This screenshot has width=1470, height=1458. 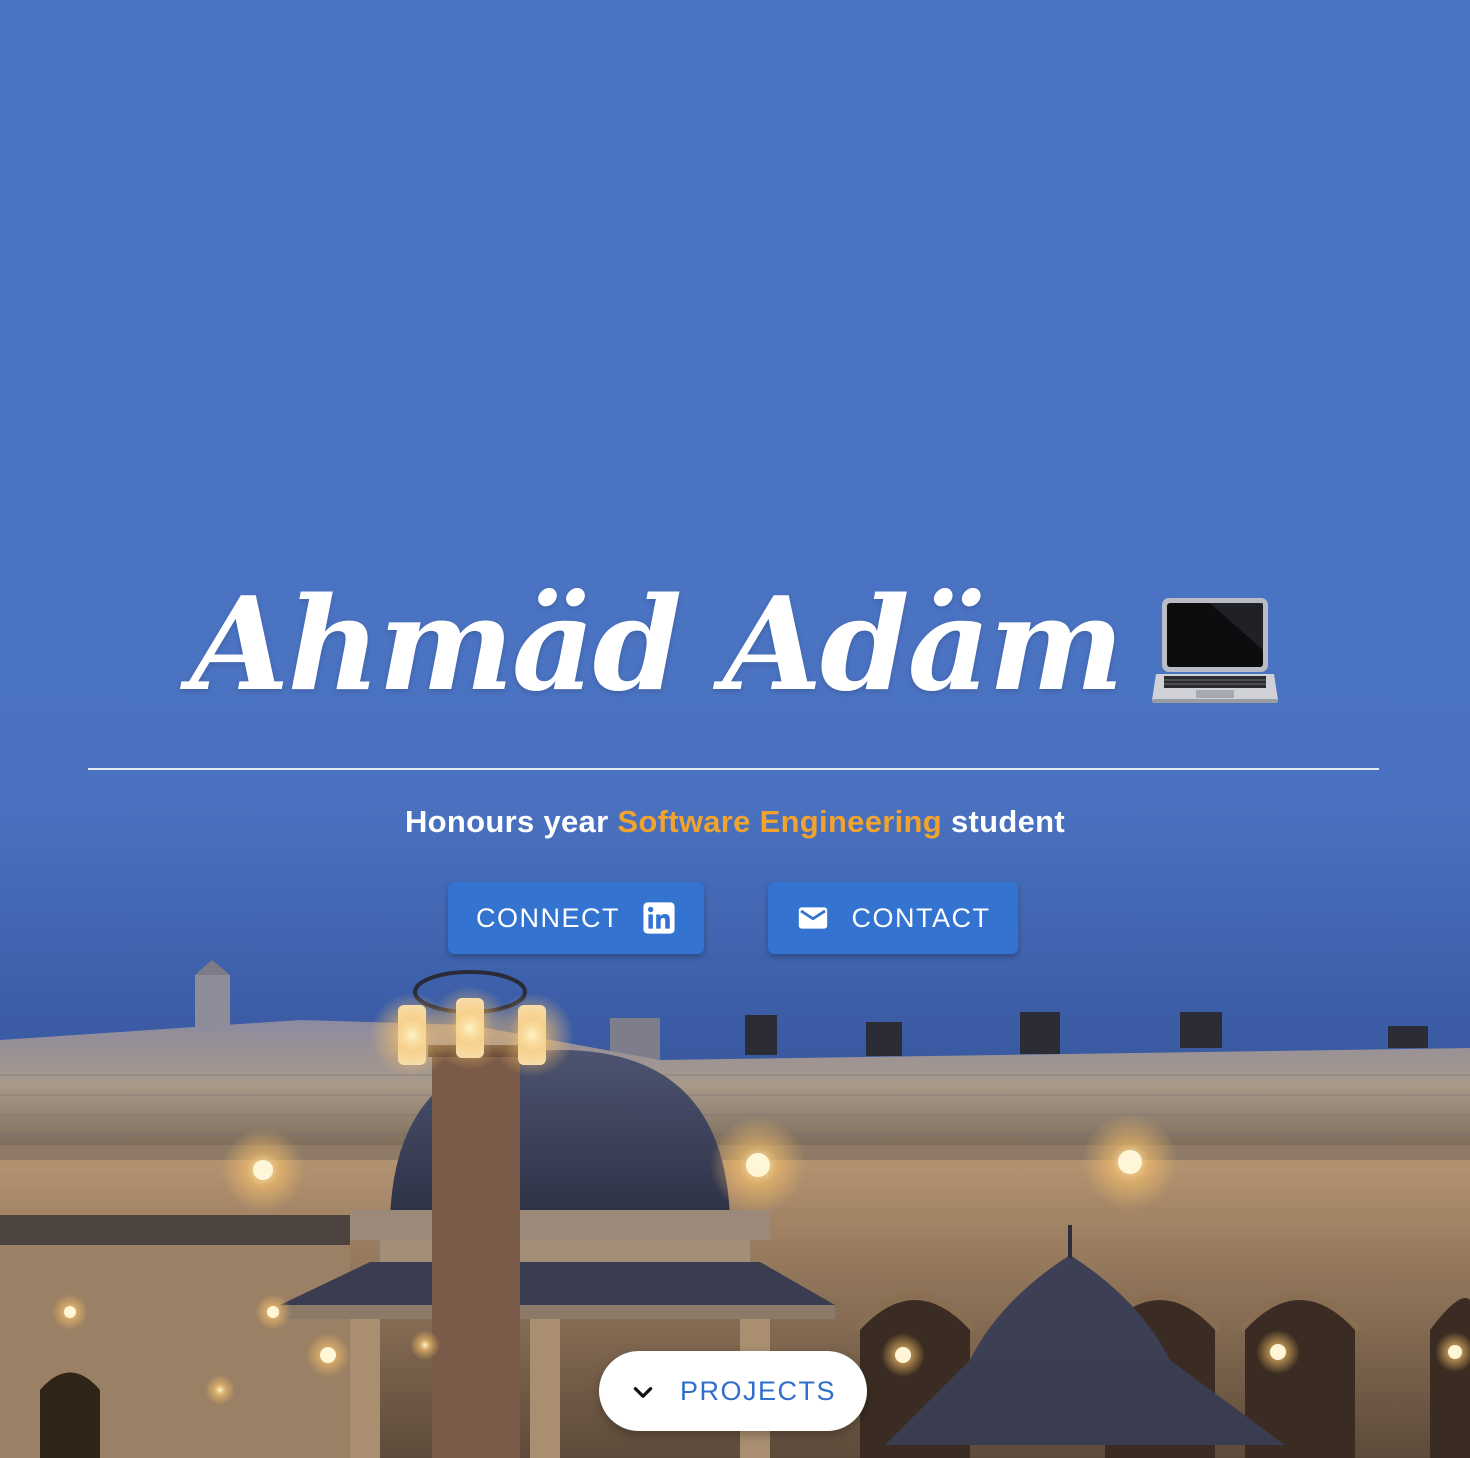 What do you see at coordinates (812, 918) in the screenshot?
I see `mail-icon` at bounding box center [812, 918].